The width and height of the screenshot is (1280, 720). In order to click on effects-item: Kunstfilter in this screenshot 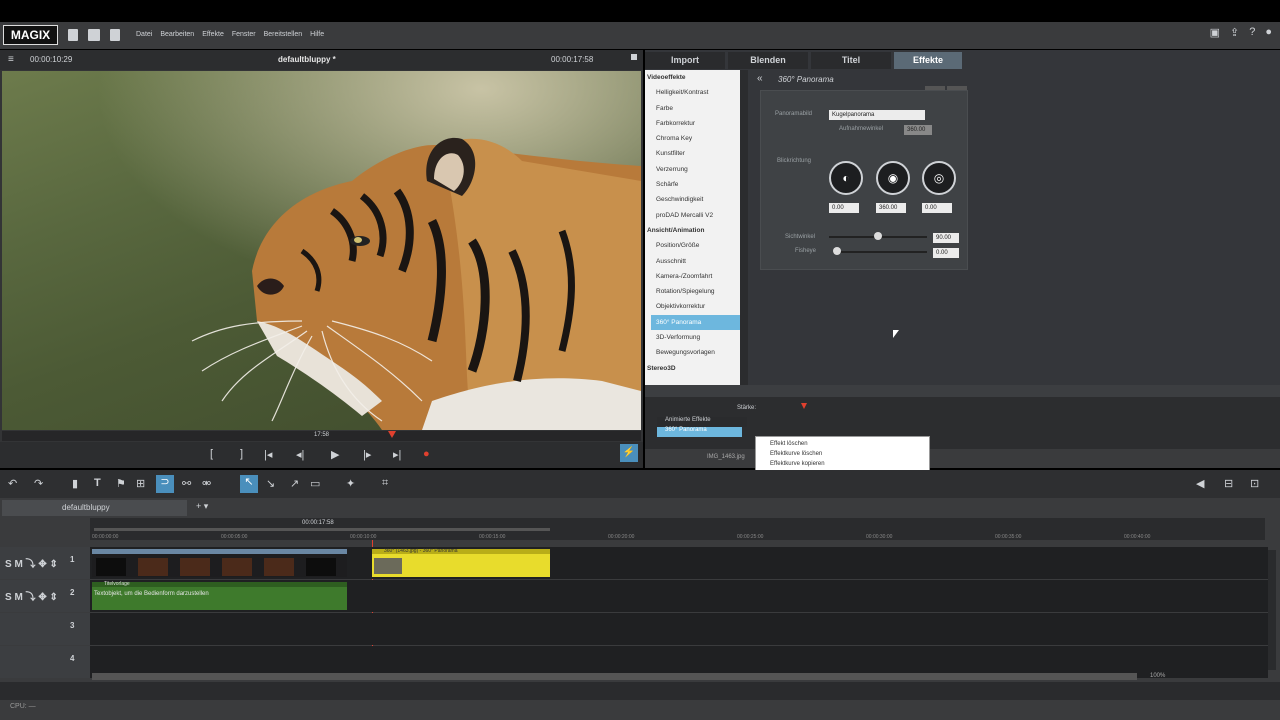, I will do `click(692, 153)`.